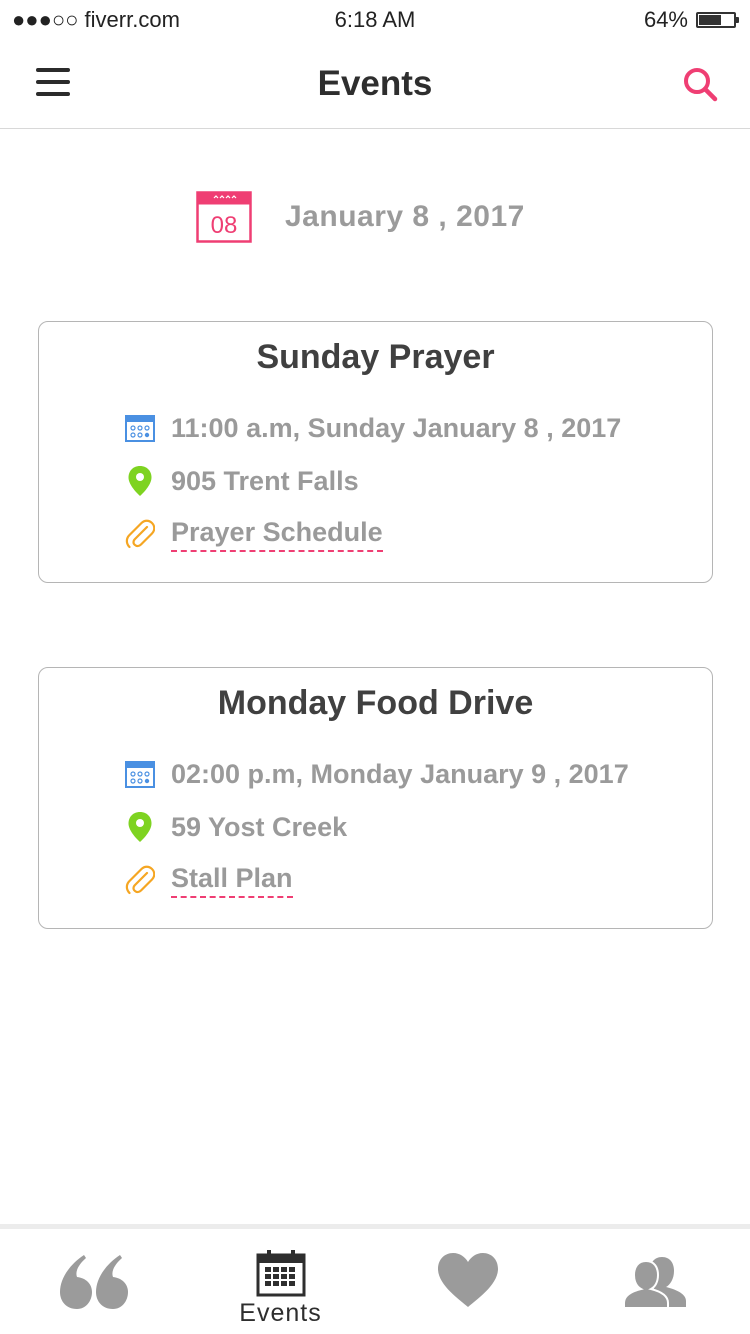  I want to click on event-attachment-row: Stall Plan, so click(209, 880).